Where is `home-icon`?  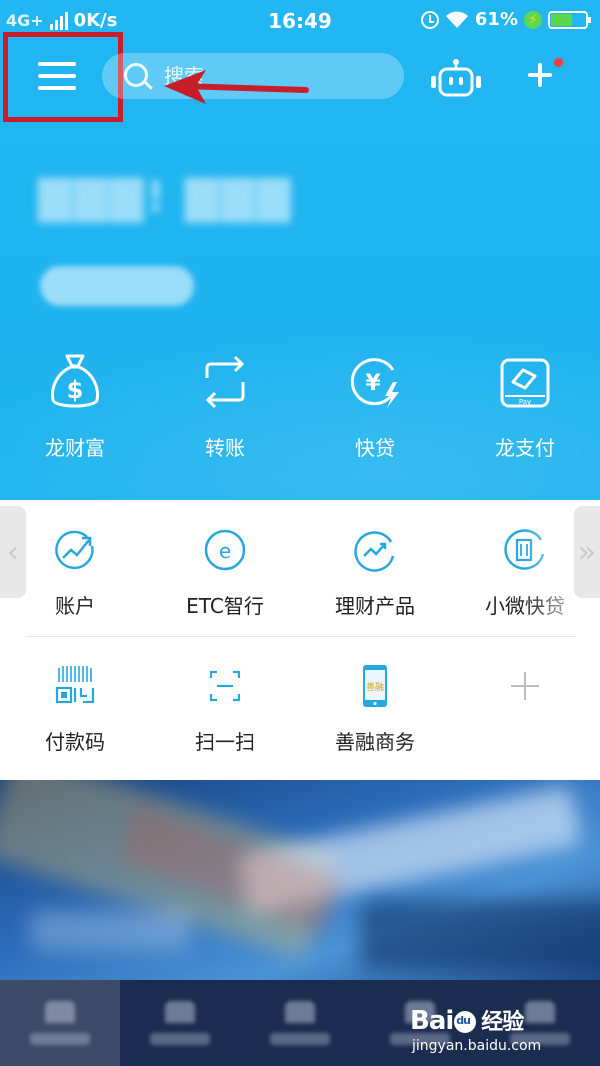 home-icon is located at coordinates (60, 1012).